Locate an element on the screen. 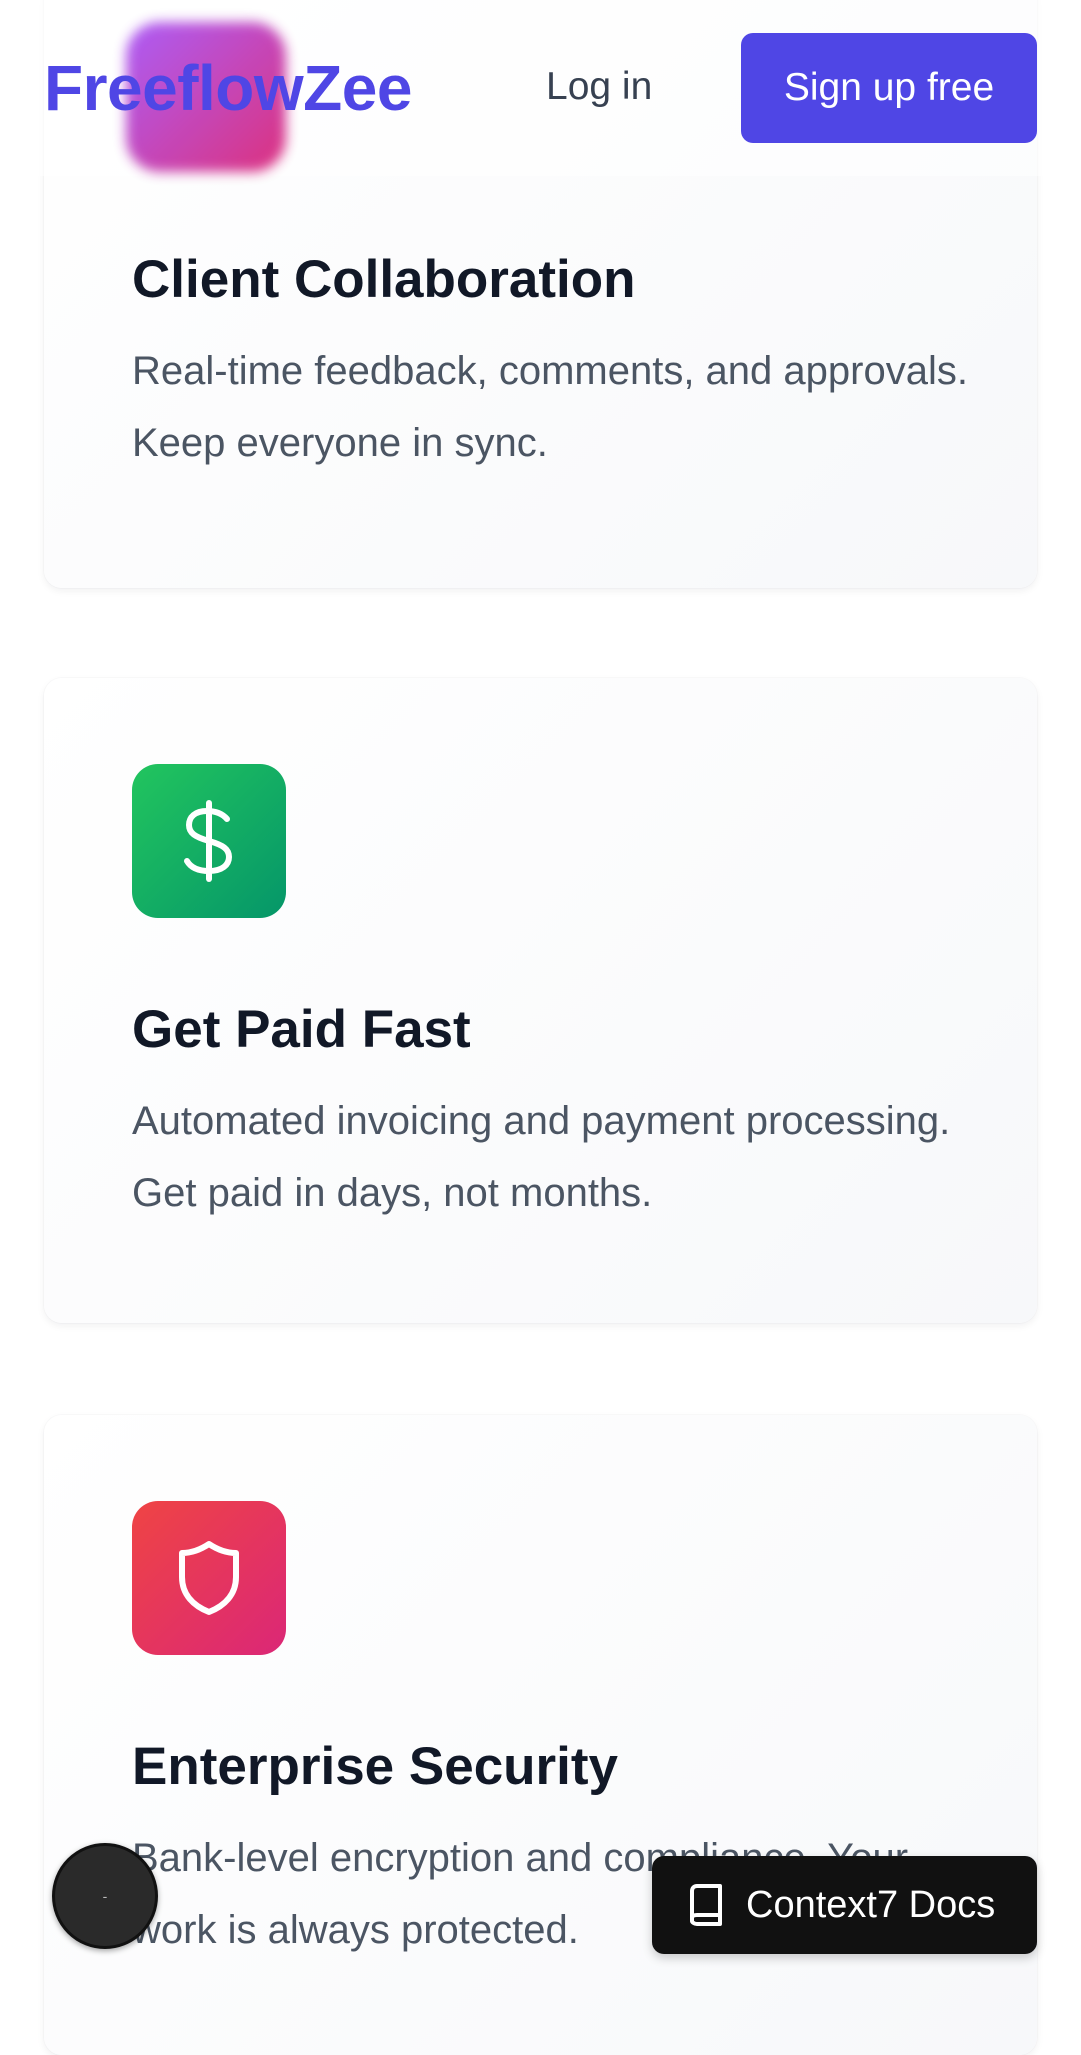  floating-action-button: - is located at coordinates (105, 1896).